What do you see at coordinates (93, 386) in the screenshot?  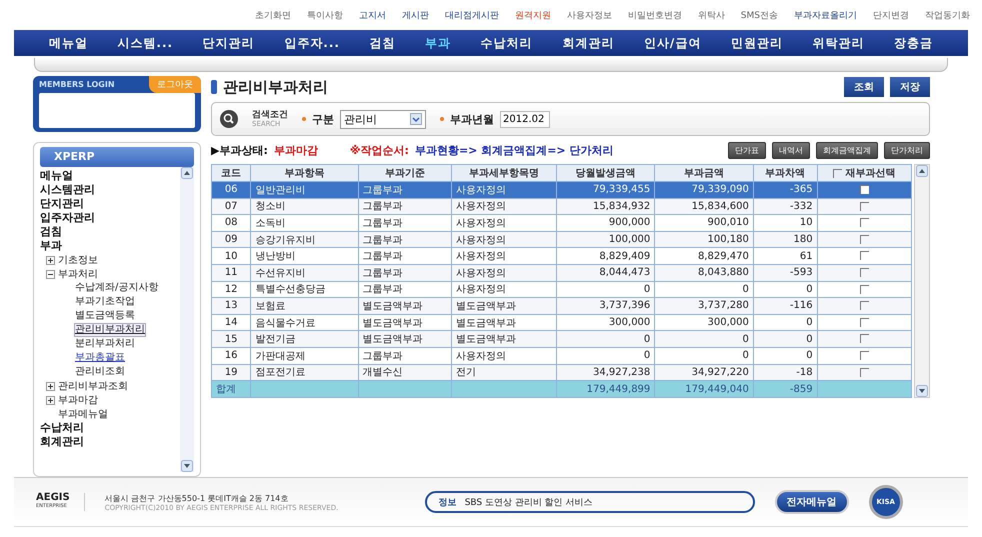 I see `menu-item: 관리비부과조회` at bounding box center [93, 386].